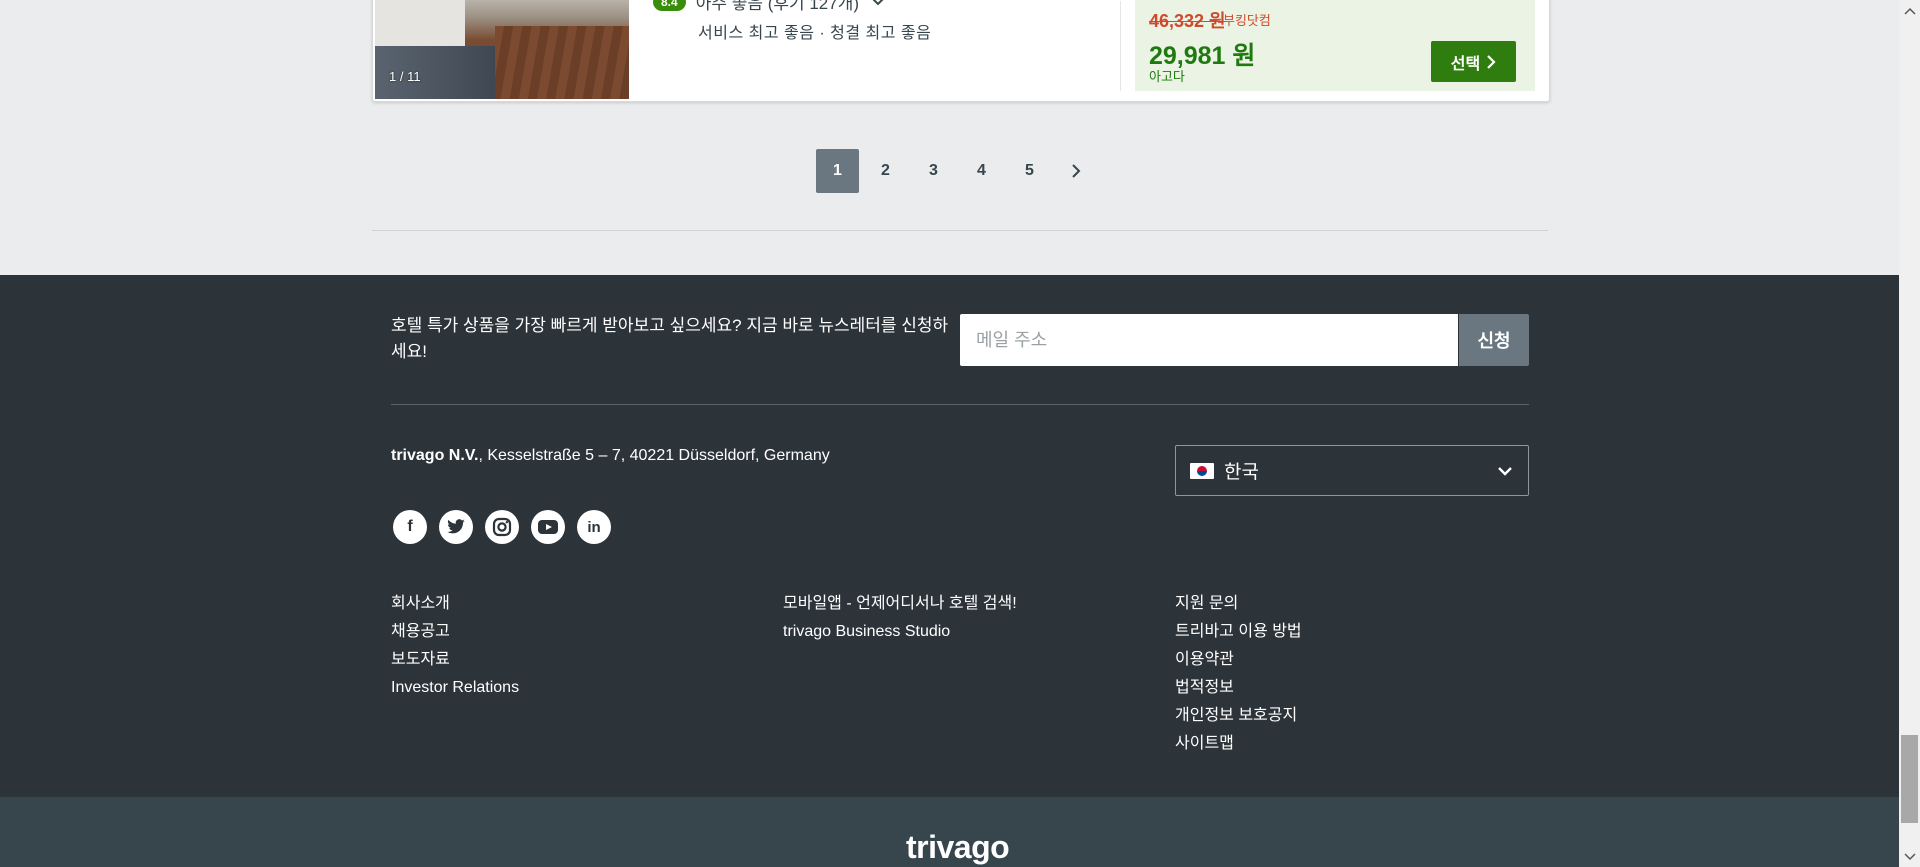  Describe the element at coordinates (435, 455) in the screenshot. I see `company-name: trivago N.V.` at that location.